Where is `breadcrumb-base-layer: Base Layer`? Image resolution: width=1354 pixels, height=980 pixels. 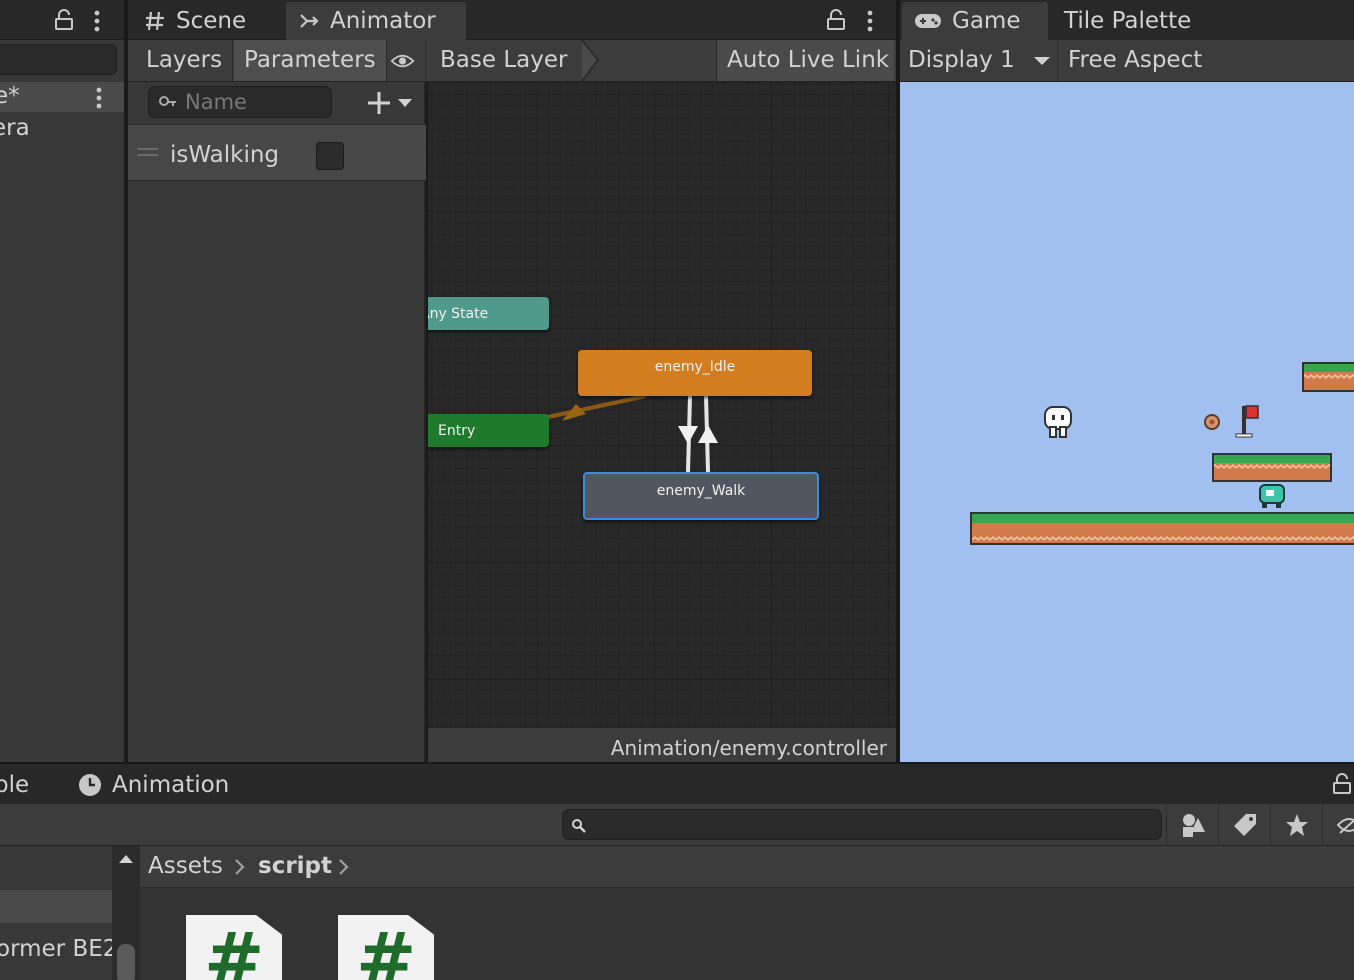
breadcrumb-base-layer: Base Layer is located at coordinates (504, 60).